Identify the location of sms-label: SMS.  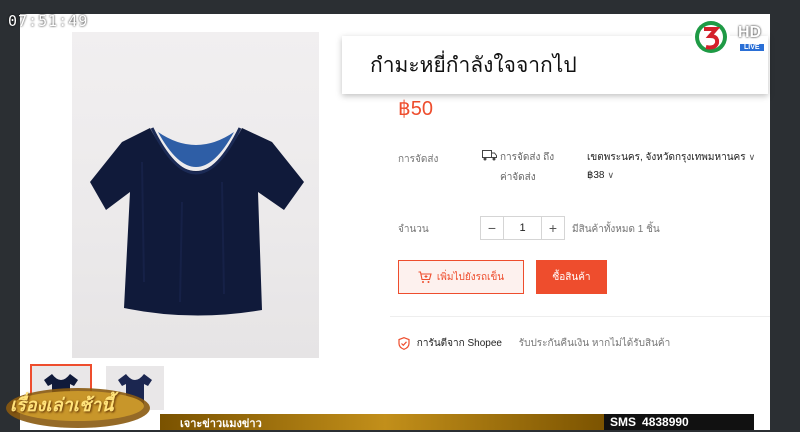
(623, 422).